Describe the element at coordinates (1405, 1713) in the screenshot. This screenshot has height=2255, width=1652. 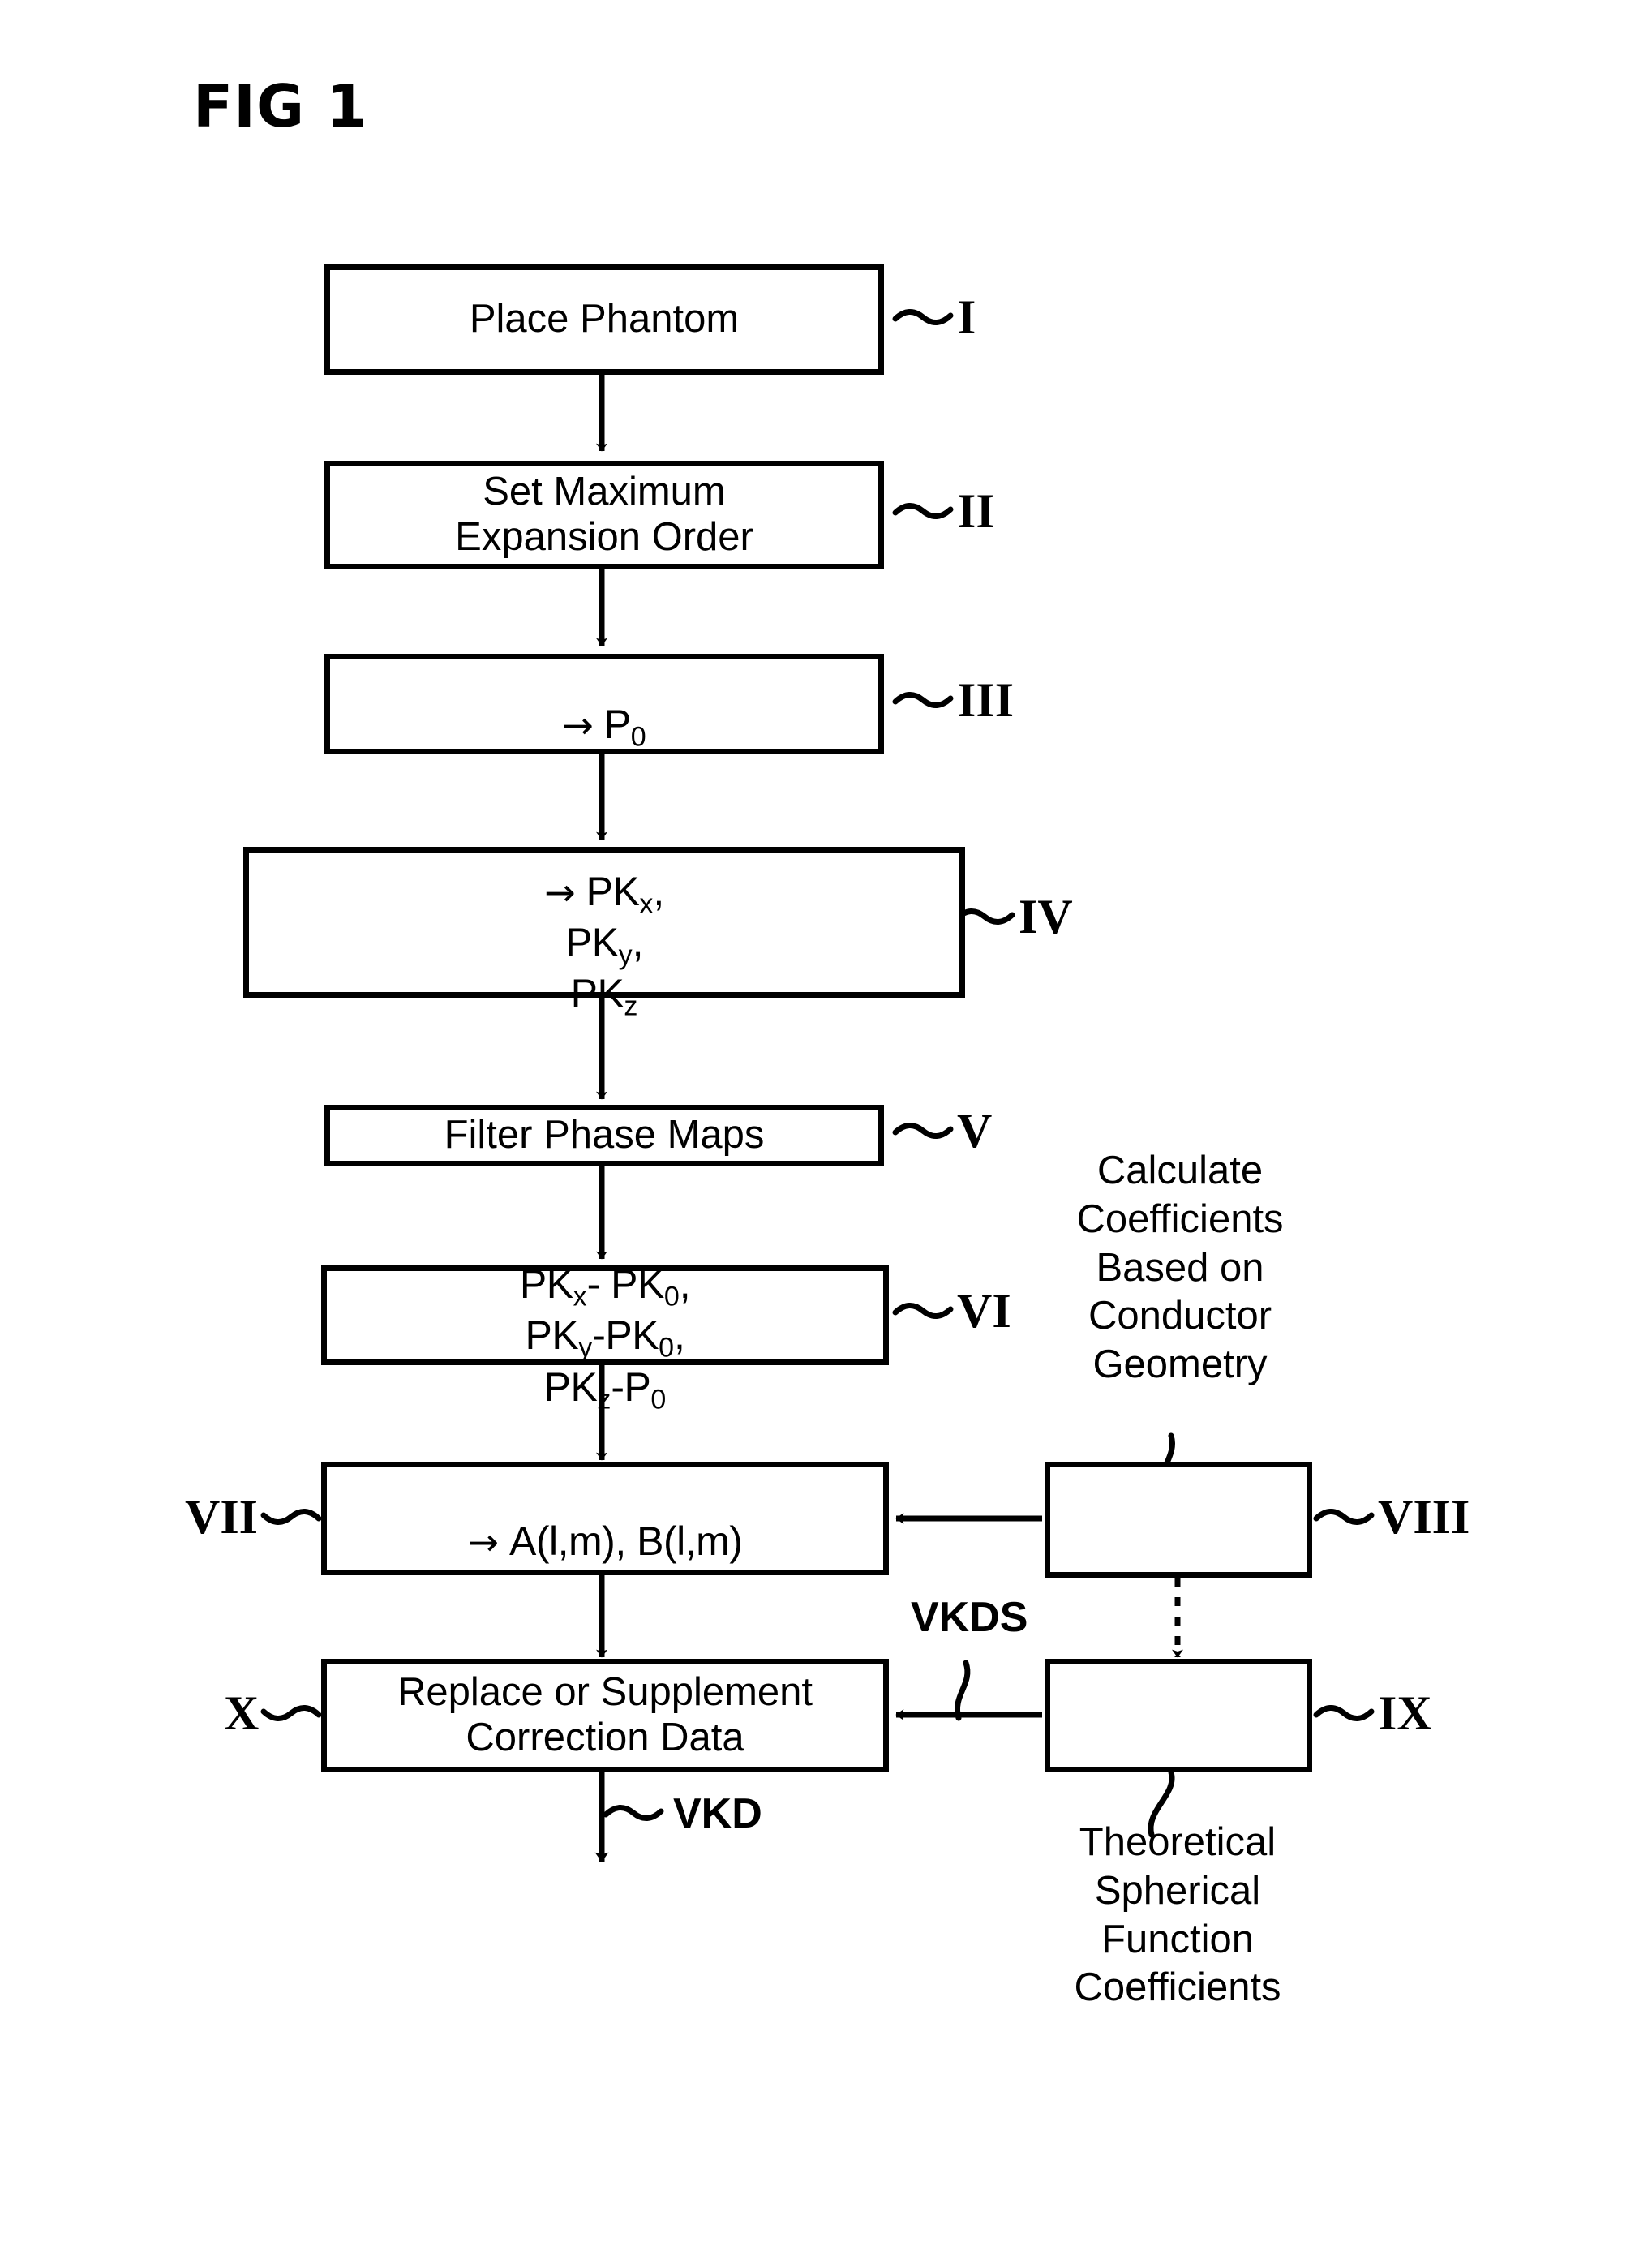
I see `ref-label-ix: IX` at that location.